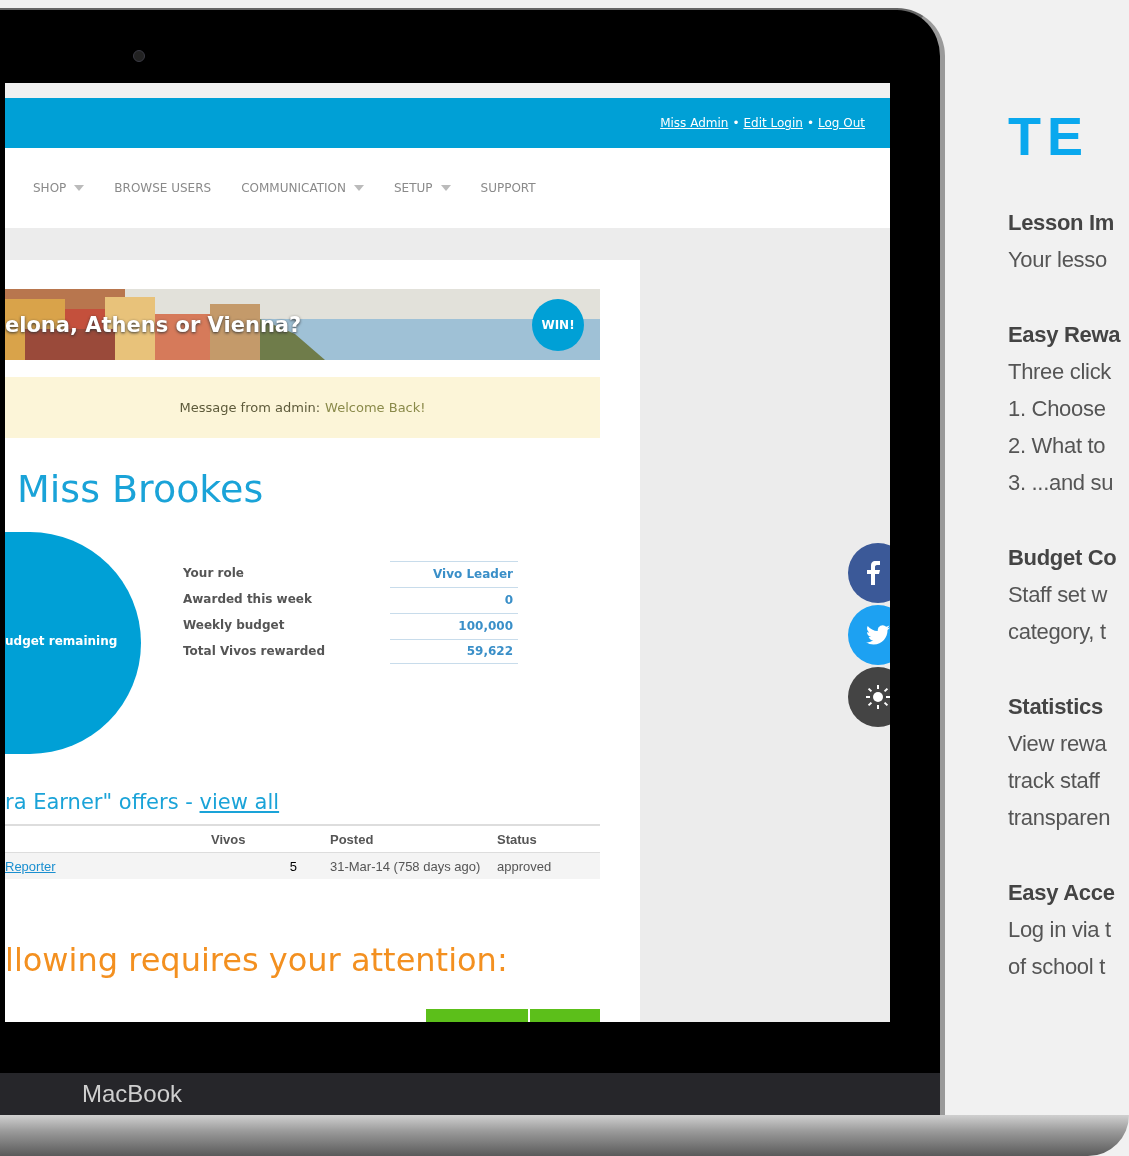 The image size is (1129, 1156). Describe the element at coordinates (878, 635) in the screenshot. I see `bird-icon` at that location.